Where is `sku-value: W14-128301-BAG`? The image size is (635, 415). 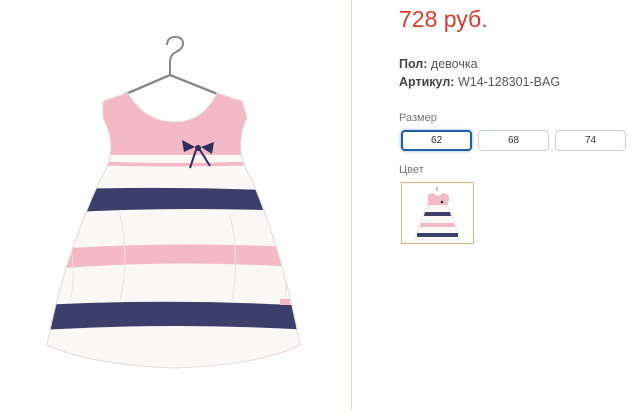
sku-value: W14-128301-BAG is located at coordinates (509, 82).